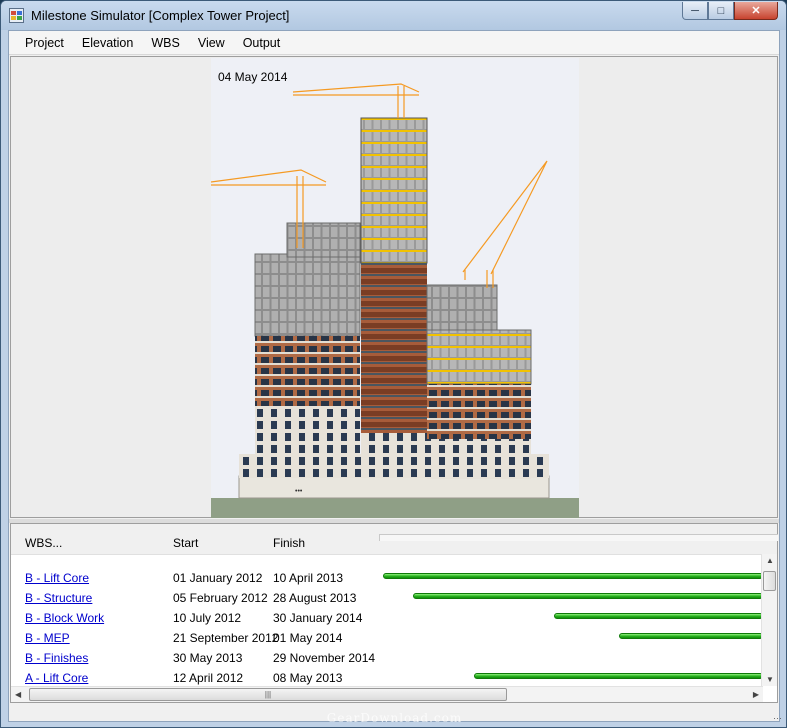 This screenshot has width=787, height=728. I want to click on menu-elevation: Elevation, so click(107, 43).